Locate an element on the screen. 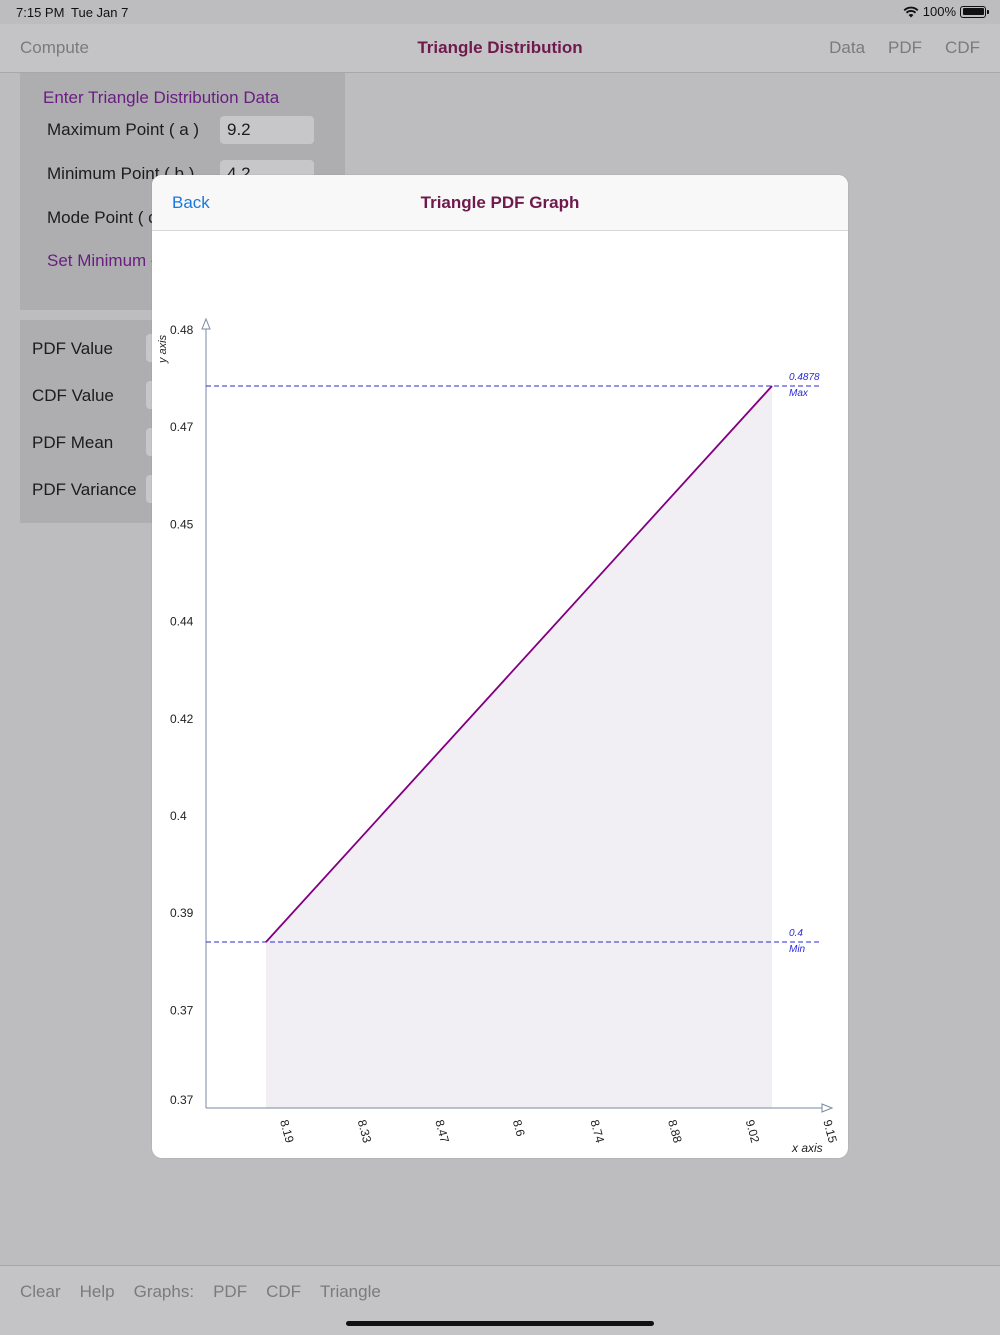 Image resolution: width=1000 pixels, height=1335 pixels. toolbar-items: Clear Help Graphs: PDF CDF Triangle is located at coordinates (200, 1292).